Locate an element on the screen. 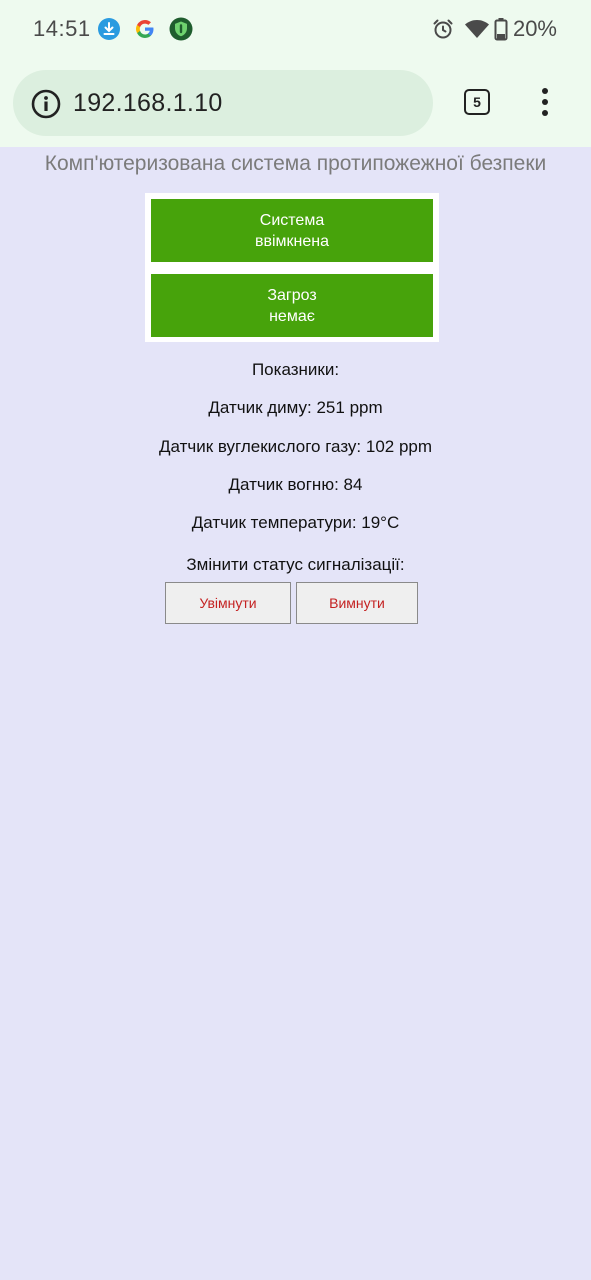  fire-sensor-reading: Датчик вогню: 84 is located at coordinates (295, 484).